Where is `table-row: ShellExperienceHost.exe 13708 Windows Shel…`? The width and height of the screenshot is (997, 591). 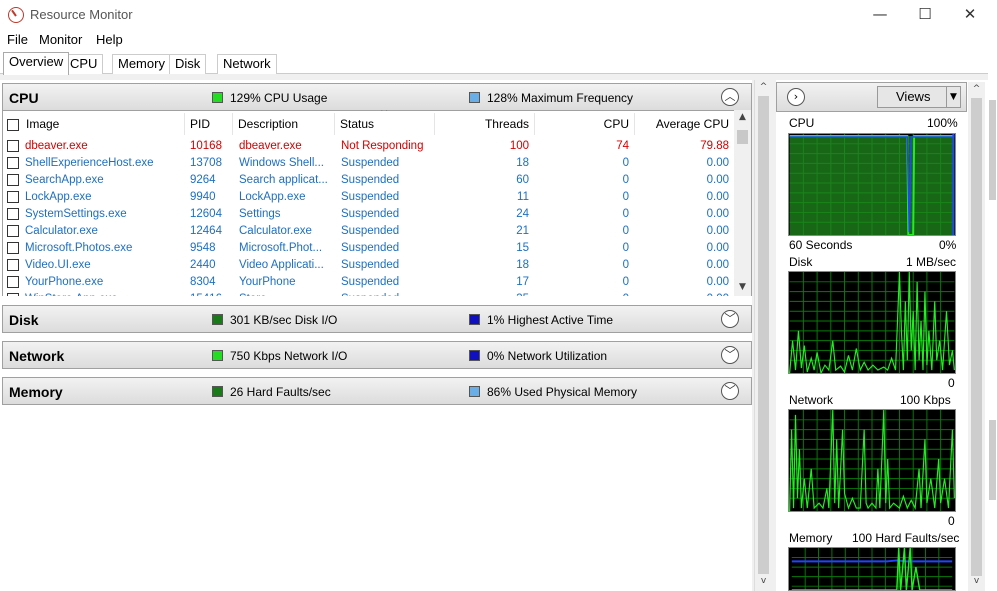
table-row: ShellExperienceHost.exe 13708 Windows Shel… is located at coordinates (369, 163).